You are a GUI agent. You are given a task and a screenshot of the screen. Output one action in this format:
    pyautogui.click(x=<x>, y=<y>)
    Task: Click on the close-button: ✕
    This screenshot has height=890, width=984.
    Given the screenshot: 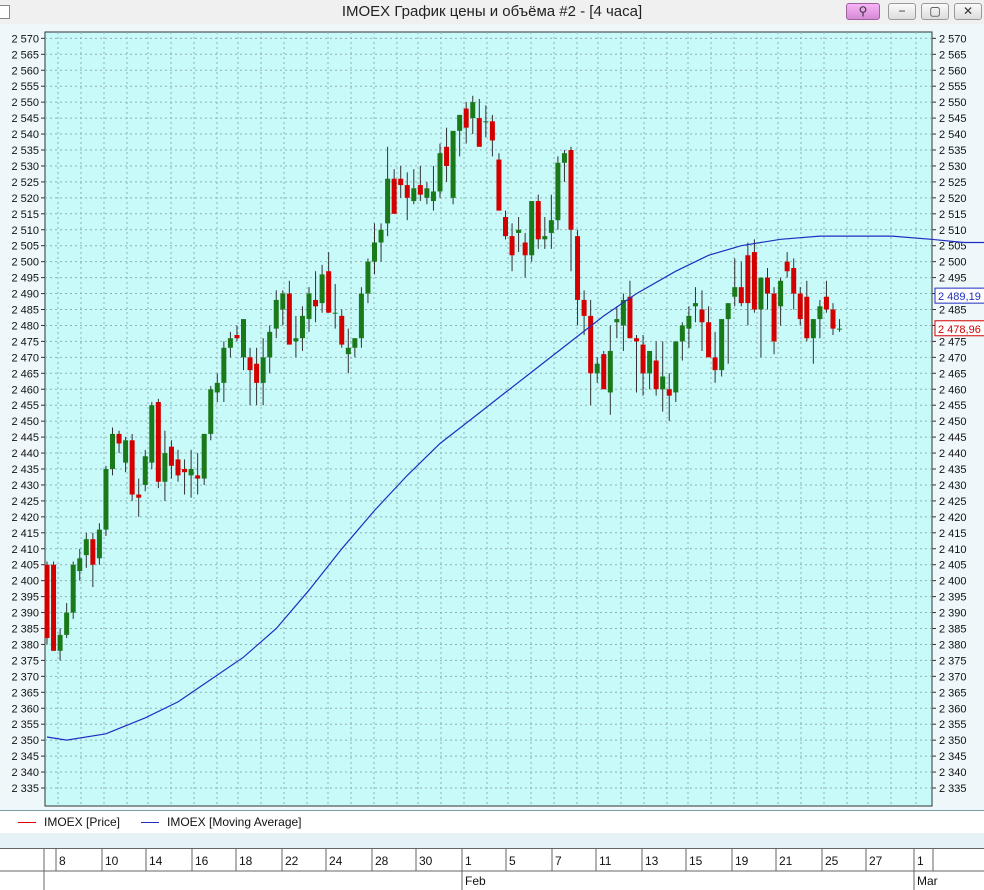 What is the action you would take?
    pyautogui.click(x=968, y=11)
    